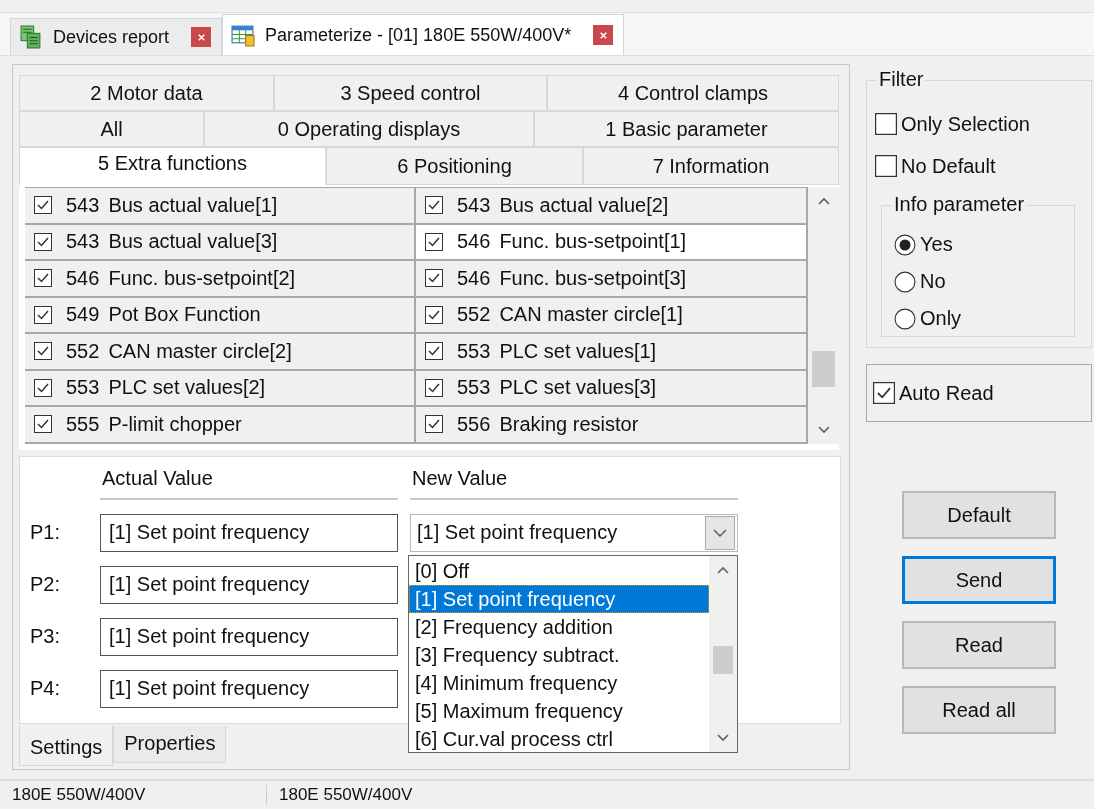 The height and width of the screenshot is (809, 1094). I want to click on dropdown-option: [4] Minimum frequency, so click(559, 682).